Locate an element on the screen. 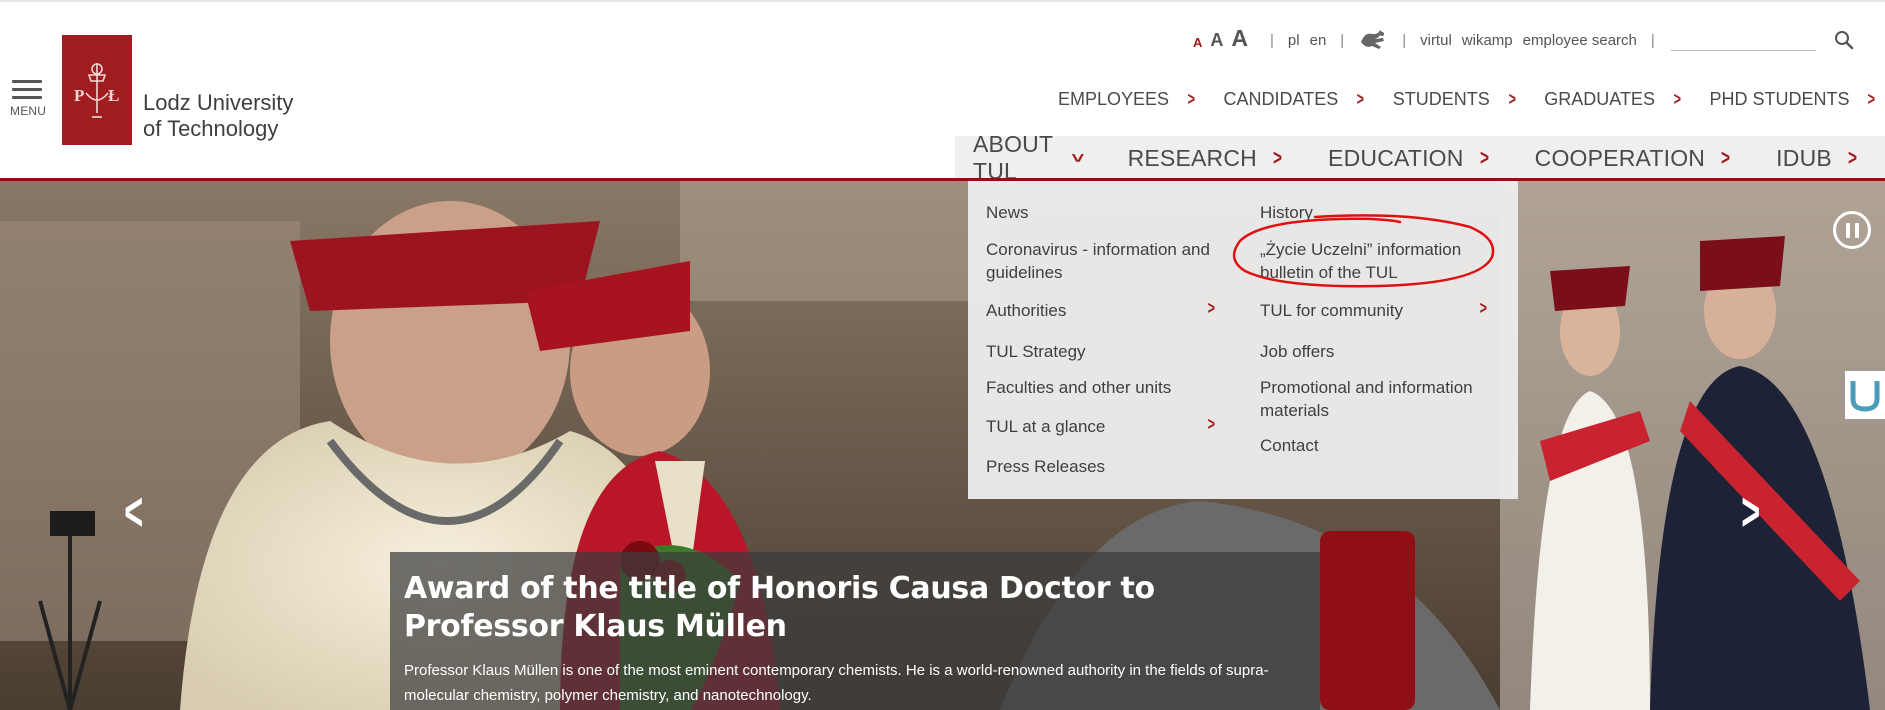  university-logo: P Ł is located at coordinates (97, 90).